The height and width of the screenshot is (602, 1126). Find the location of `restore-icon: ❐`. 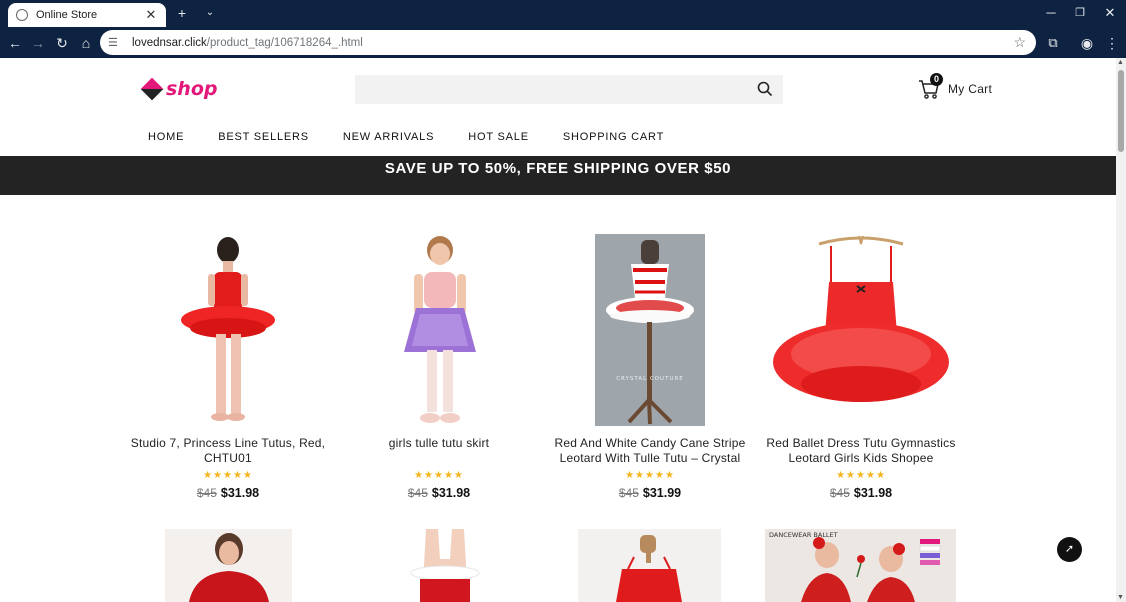

restore-icon: ❐ is located at coordinates (1080, 13).